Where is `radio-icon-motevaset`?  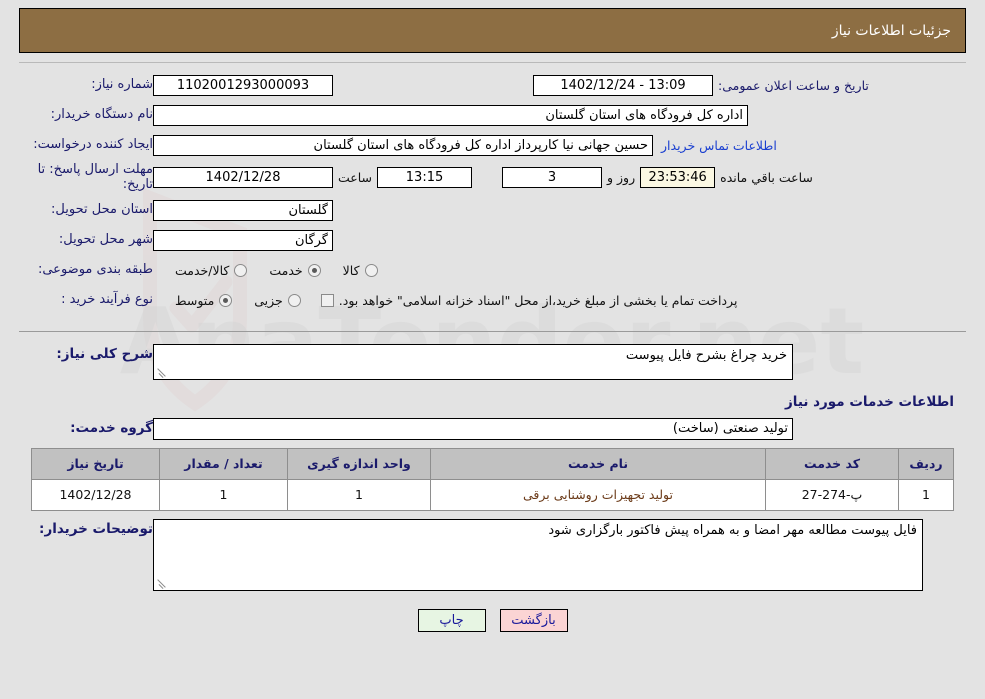 radio-icon-motevaset is located at coordinates (226, 301).